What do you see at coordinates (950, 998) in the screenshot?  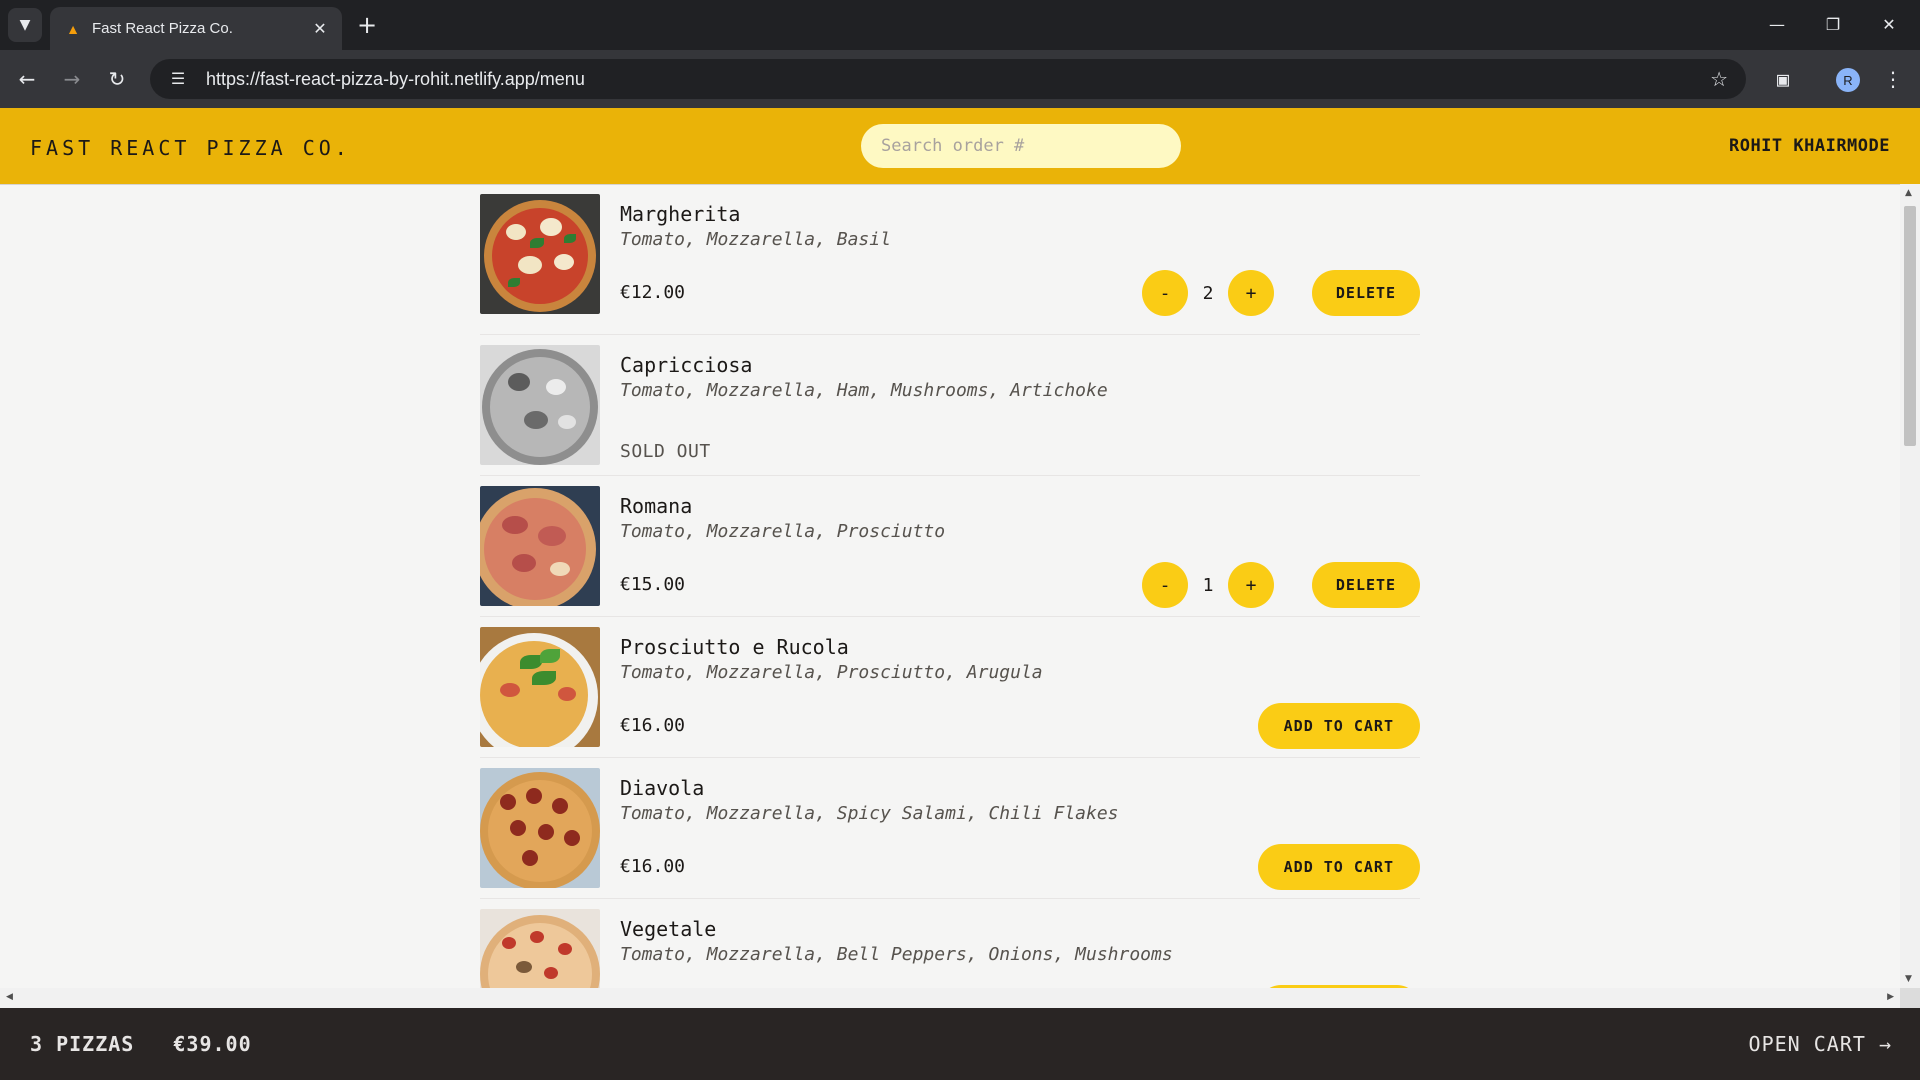 I see `horizontal-scrollbar: ◀ ▶` at bounding box center [950, 998].